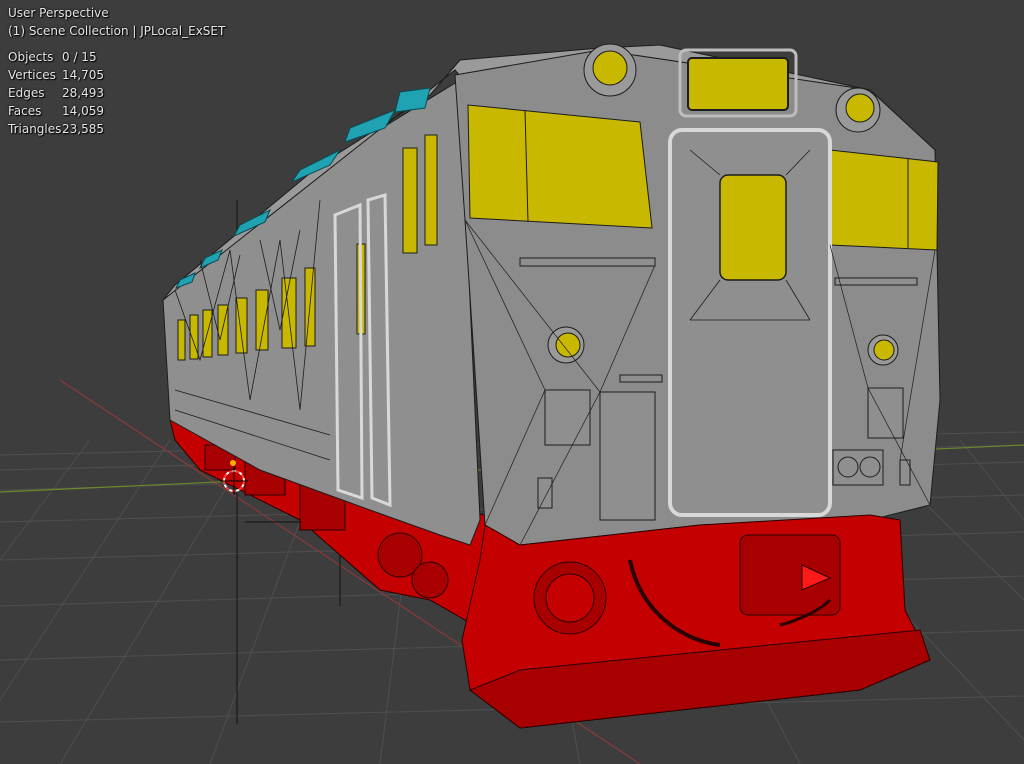 The image size is (1024, 764). I want to click on object-origin, so click(233, 463).